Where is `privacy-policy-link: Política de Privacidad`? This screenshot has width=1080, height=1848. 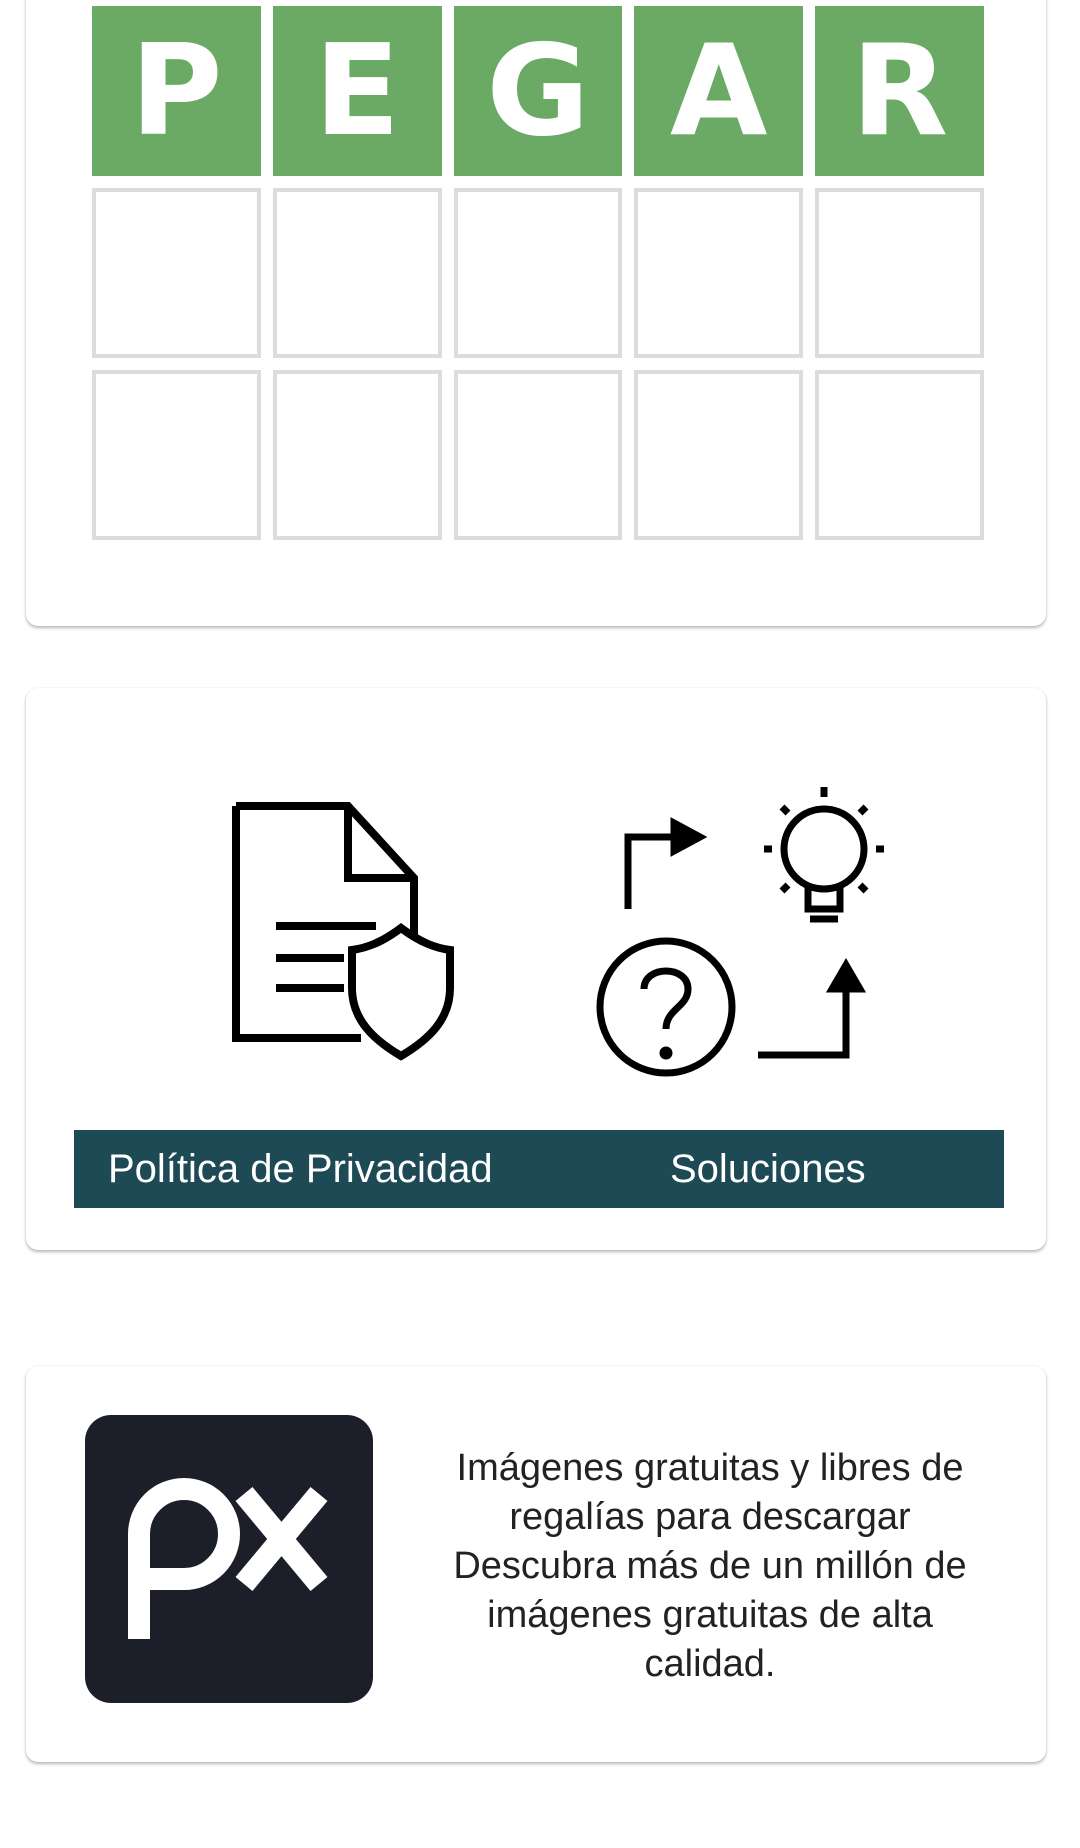
privacy-policy-link: Política de Privacidad is located at coordinates (300, 1169).